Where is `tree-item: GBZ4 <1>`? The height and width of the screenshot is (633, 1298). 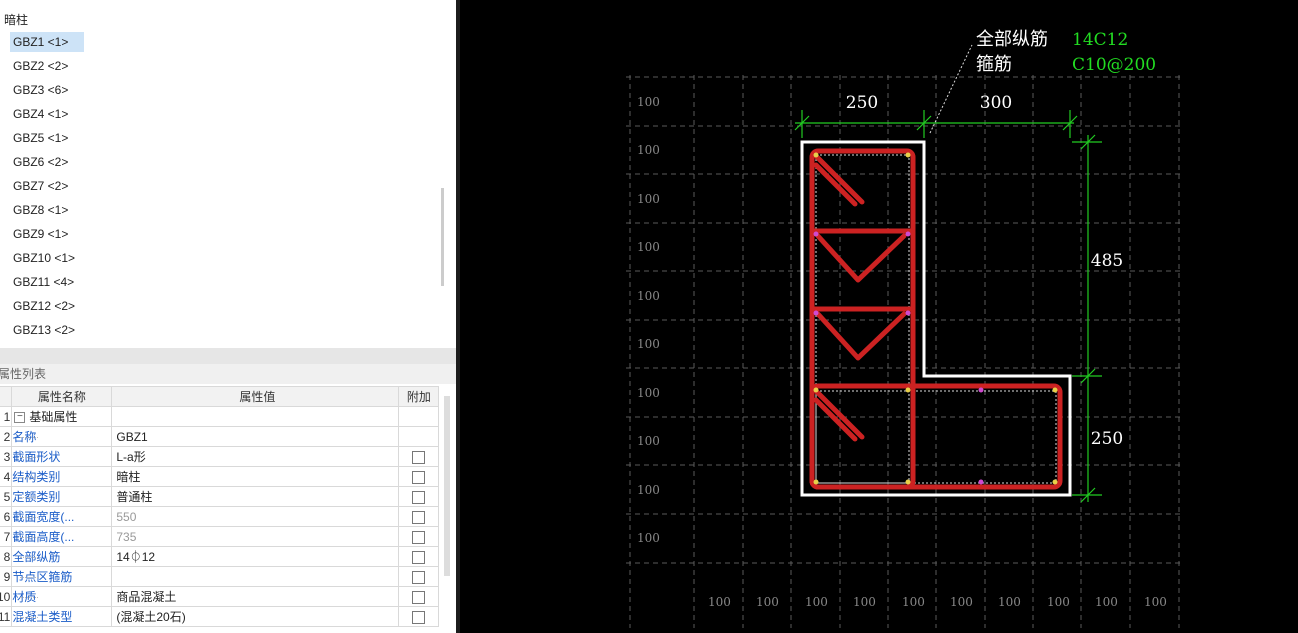 tree-item: GBZ4 <1> is located at coordinates (47, 114).